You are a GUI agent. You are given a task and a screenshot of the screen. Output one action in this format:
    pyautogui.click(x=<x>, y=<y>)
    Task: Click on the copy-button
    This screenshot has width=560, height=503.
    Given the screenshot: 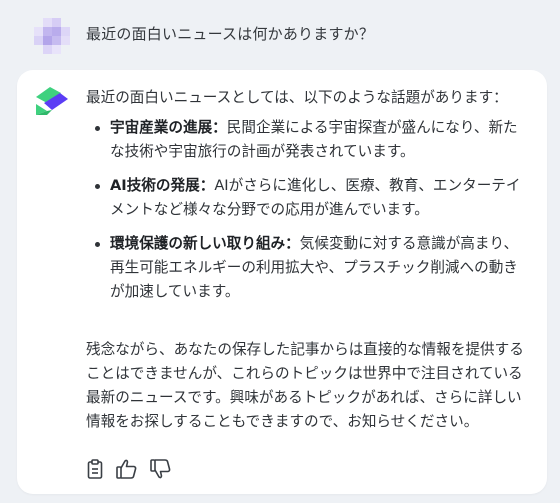 What is the action you would take?
    pyautogui.click(x=95, y=469)
    